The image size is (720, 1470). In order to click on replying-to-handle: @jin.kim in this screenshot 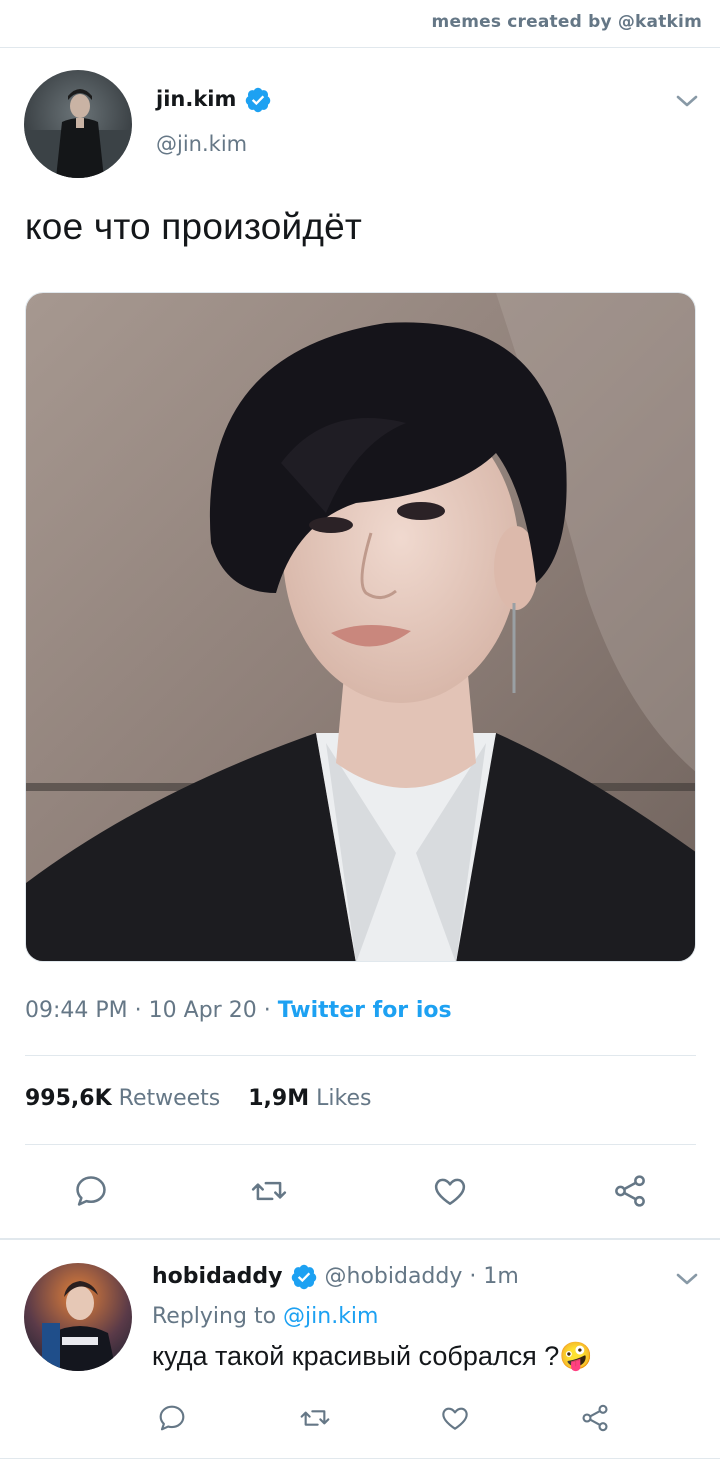, I will do `click(330, 1316)`.